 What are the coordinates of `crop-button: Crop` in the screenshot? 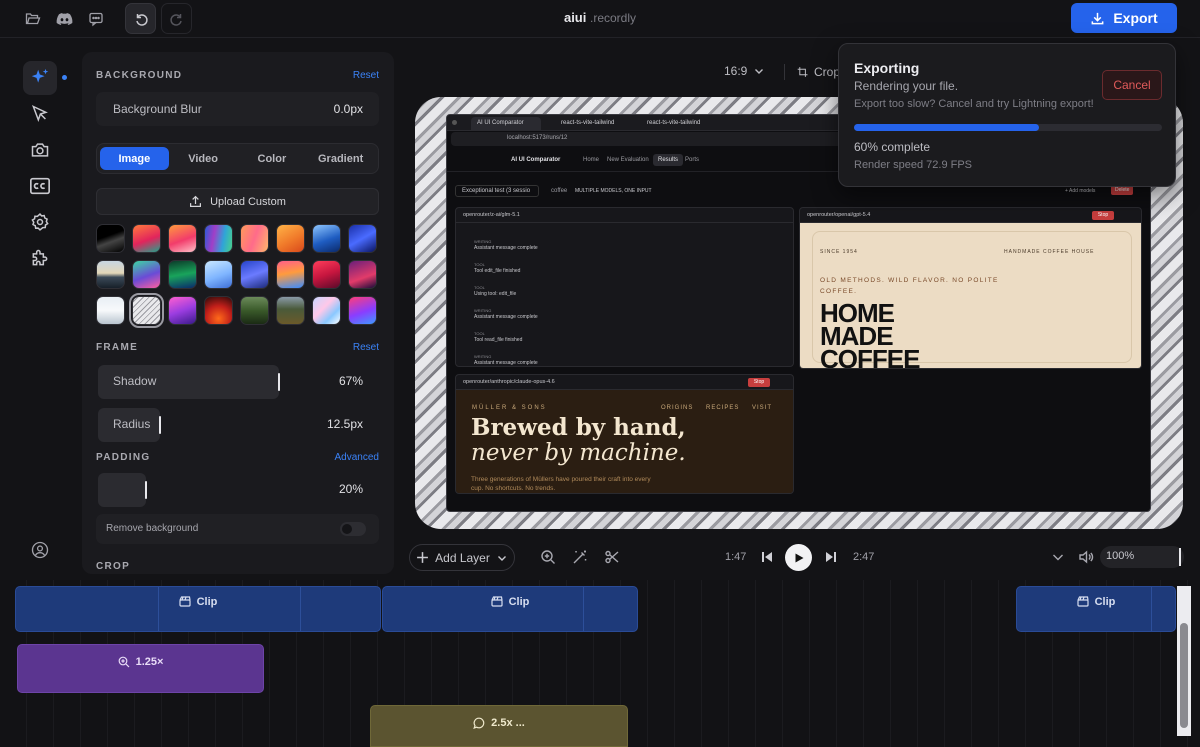 It's located at (812, 72).